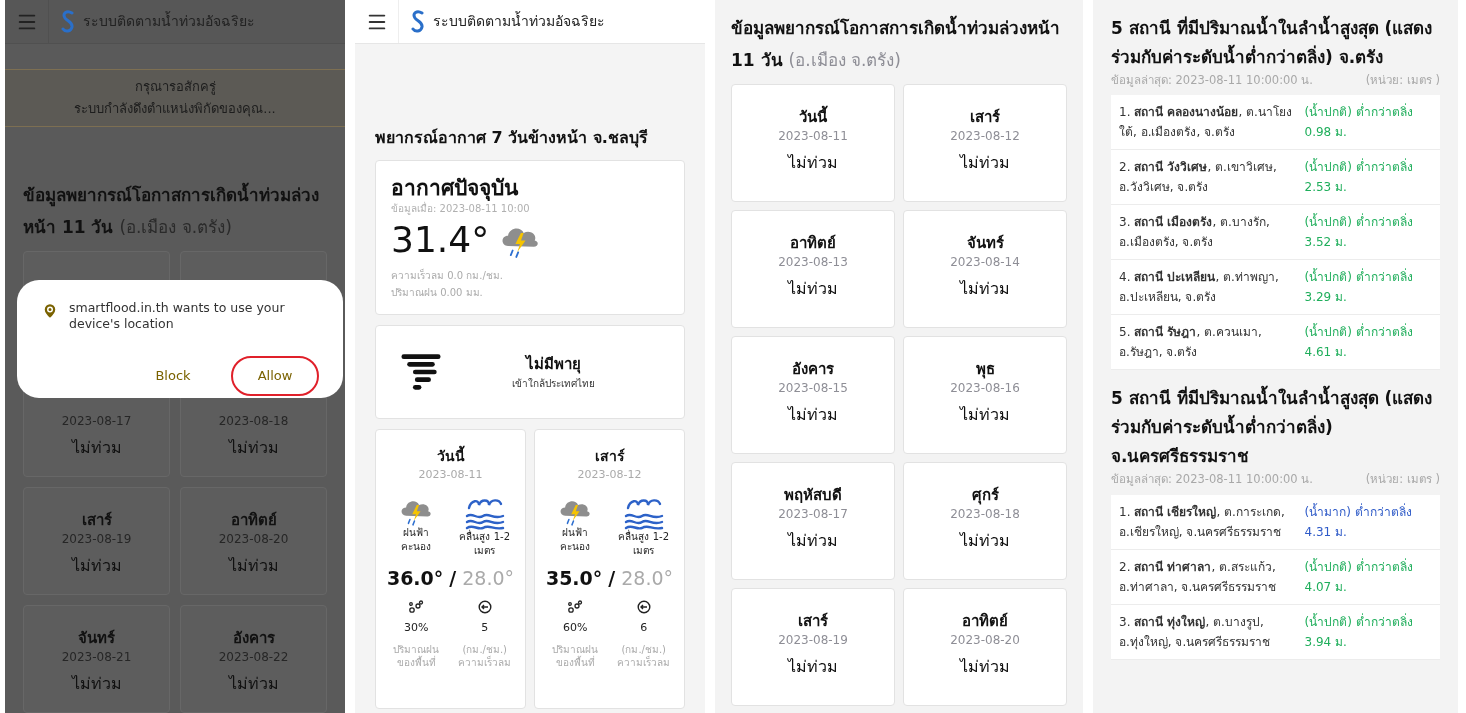 This screenshot has width=1466, height=713. I want to click on app-title: ระบบติดตามน้ำท่วมอัจฉริยะ, so click(519, 21).